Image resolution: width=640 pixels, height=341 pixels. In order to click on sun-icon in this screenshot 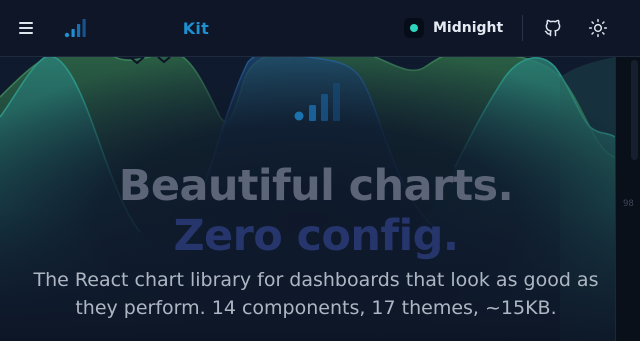, I will do `click(598, 28)`.